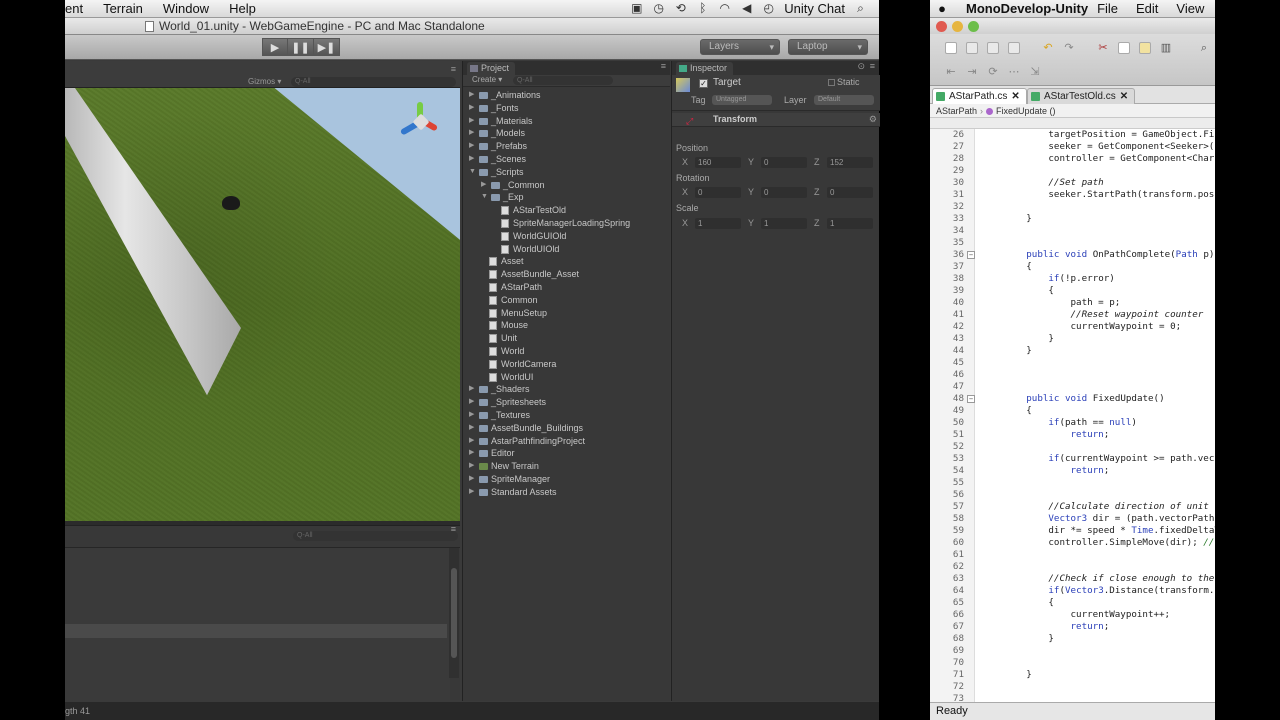 The height and width of the screenshot is (720, 1280). Describe the element at coordinates (746, 8) in the screenshot. I see `volume-icon: ◀` at that location.